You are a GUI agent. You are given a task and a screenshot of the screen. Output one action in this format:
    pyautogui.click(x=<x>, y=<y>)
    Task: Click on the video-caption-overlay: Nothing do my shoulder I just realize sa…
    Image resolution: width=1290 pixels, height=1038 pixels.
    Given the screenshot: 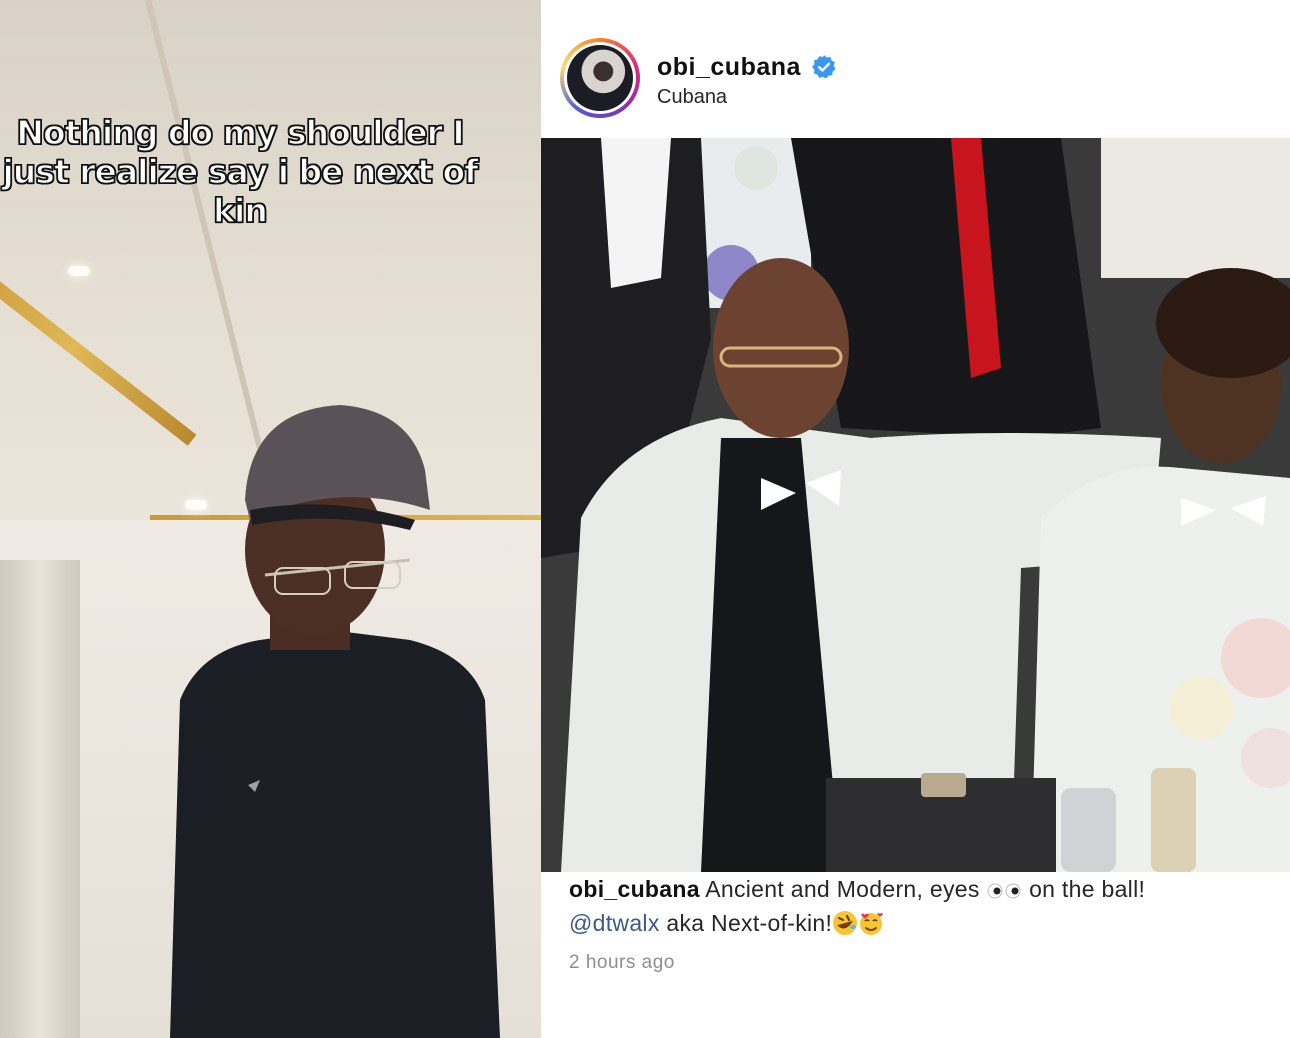 What is the action you would take?
    pyautogui.click(x=240, y=171)
    